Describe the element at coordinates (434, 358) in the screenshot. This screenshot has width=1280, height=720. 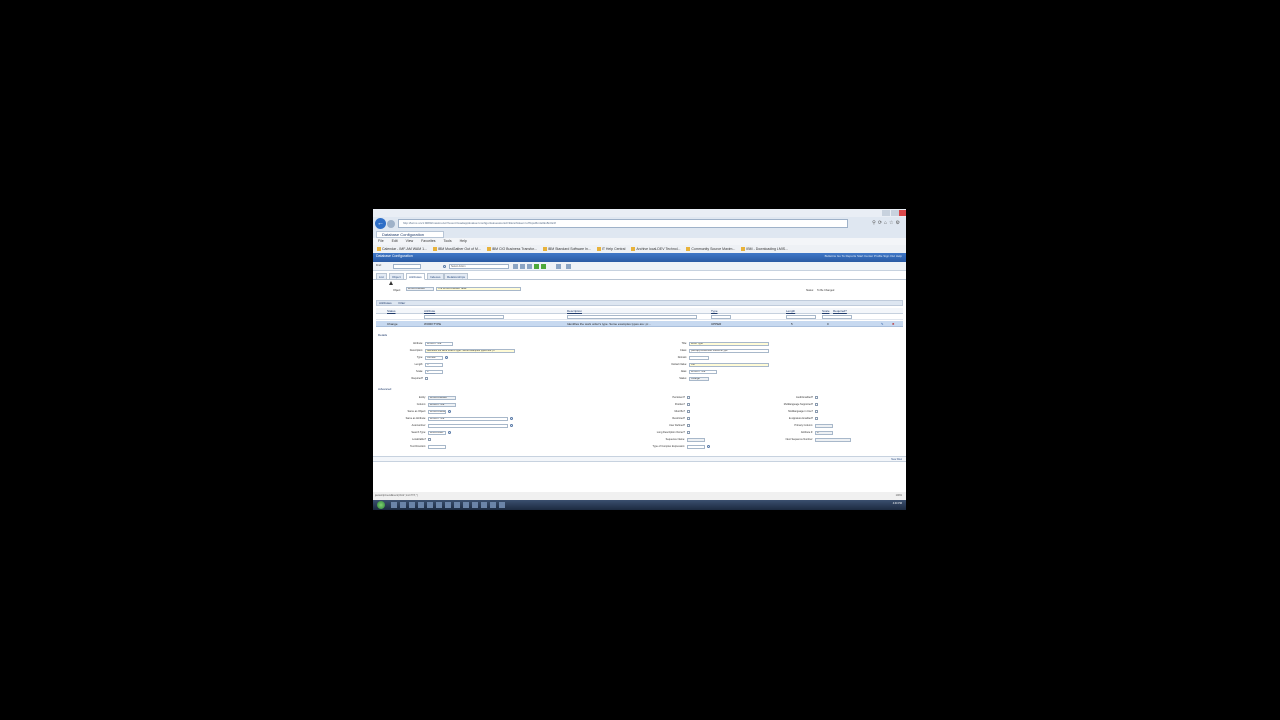
I see `type-field: UPPER` at that location.